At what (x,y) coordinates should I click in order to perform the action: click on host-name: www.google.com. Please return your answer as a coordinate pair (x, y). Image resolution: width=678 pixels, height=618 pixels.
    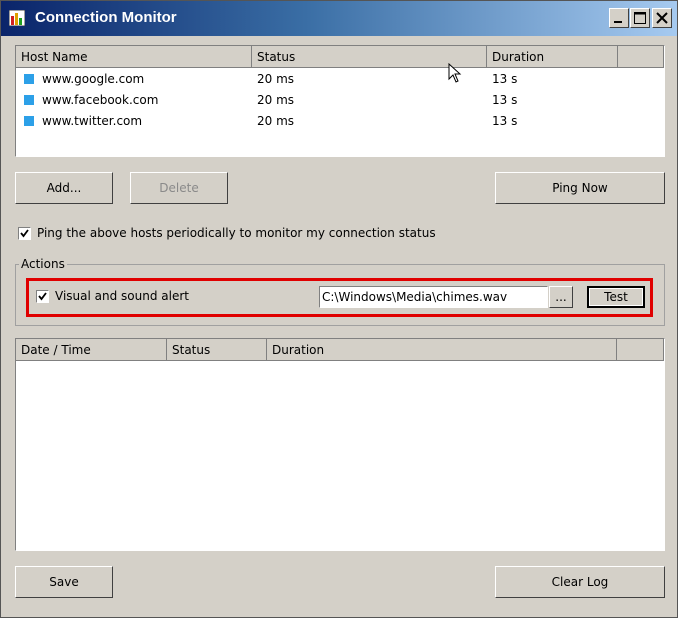
    Looking at the image, I should click on (93, 79).